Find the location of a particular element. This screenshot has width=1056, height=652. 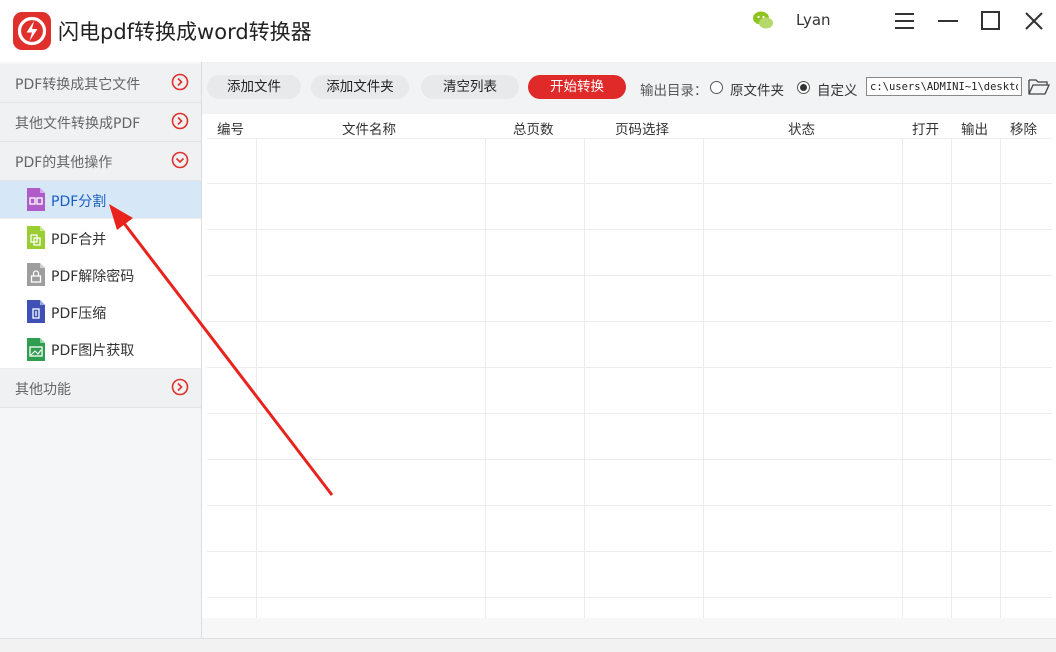

minimize-icon is located at coordinates (948, 21).